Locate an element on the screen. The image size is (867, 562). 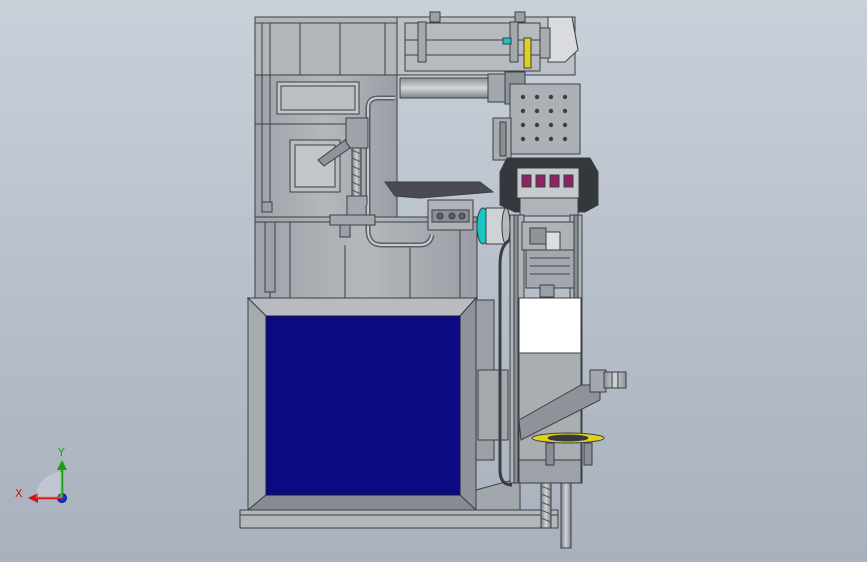
white-panel is located at coordinates (550, 325).